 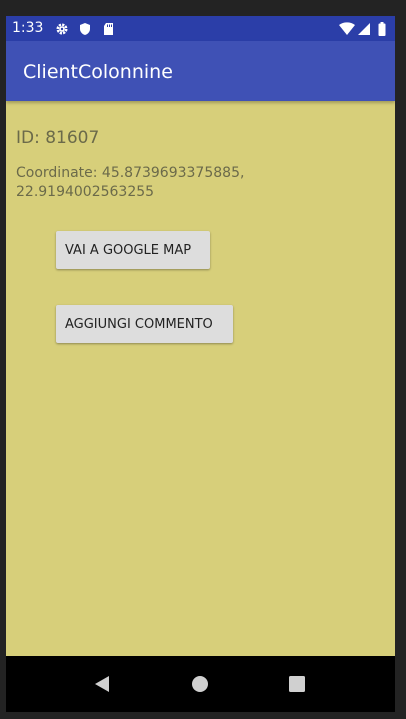 What do you see at coordinates (200, 71) in the screenshot?
I see `app-bar: ClientColonnine` at bounding box center [200, 71].